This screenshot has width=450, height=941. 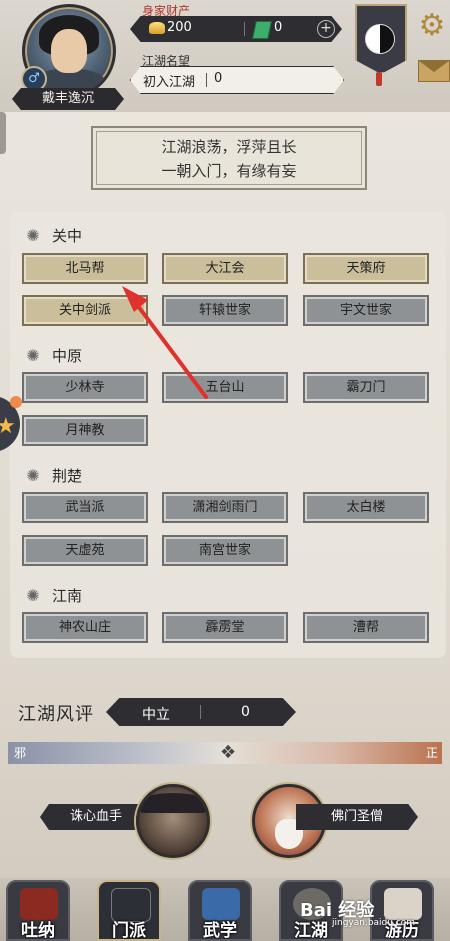 I want to click on stance-bar, so click(x=201, y=712).